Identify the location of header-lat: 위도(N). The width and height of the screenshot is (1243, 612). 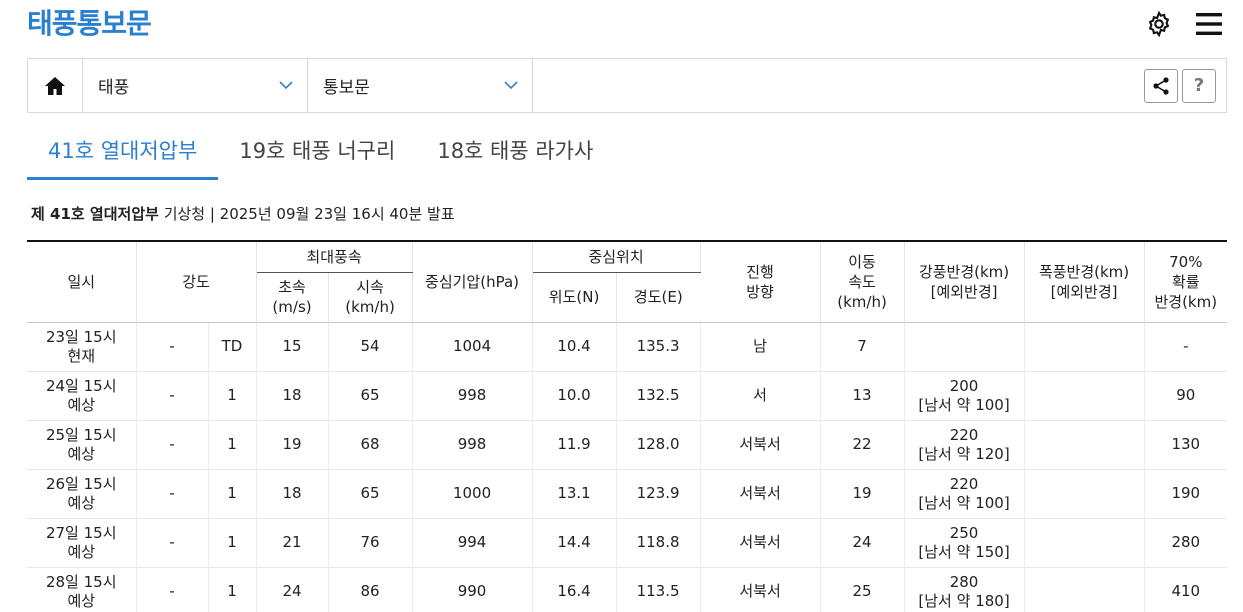
(574, 297).